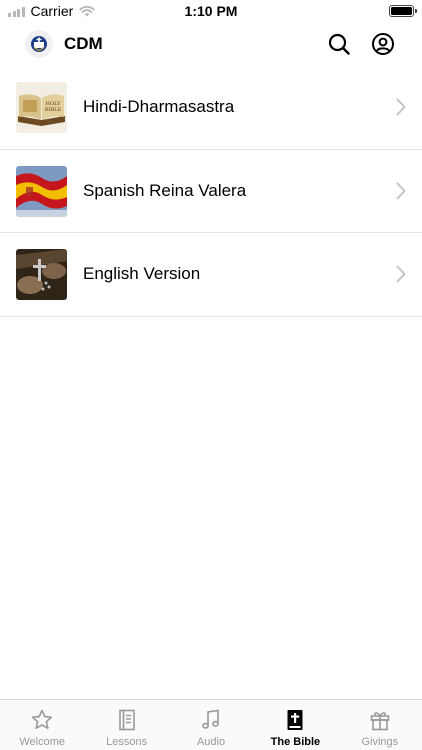  I want to click on book-lessons-icon, so click(126, 720).